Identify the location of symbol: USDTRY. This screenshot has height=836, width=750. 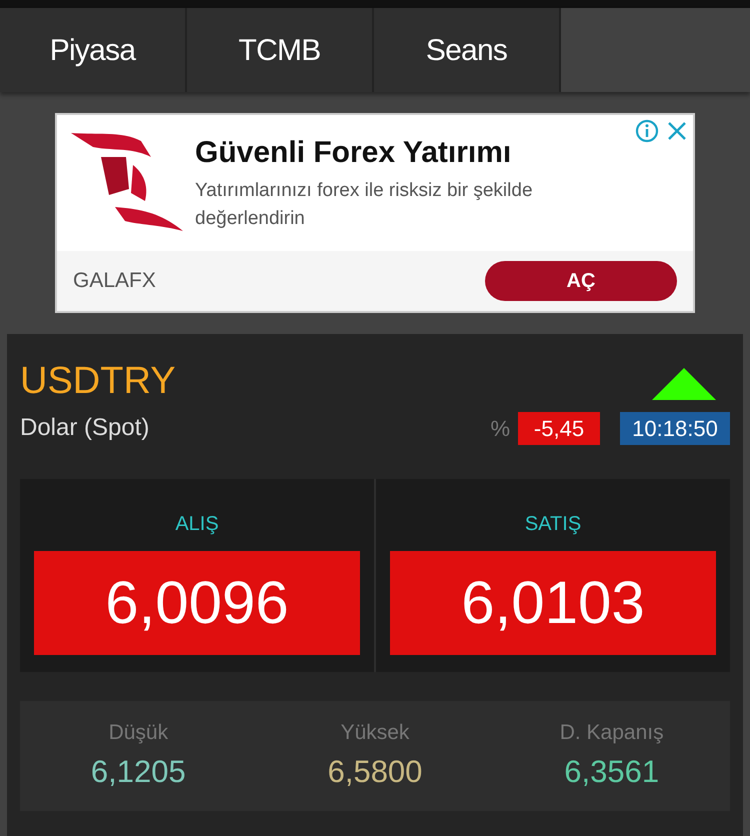
(98, 381).